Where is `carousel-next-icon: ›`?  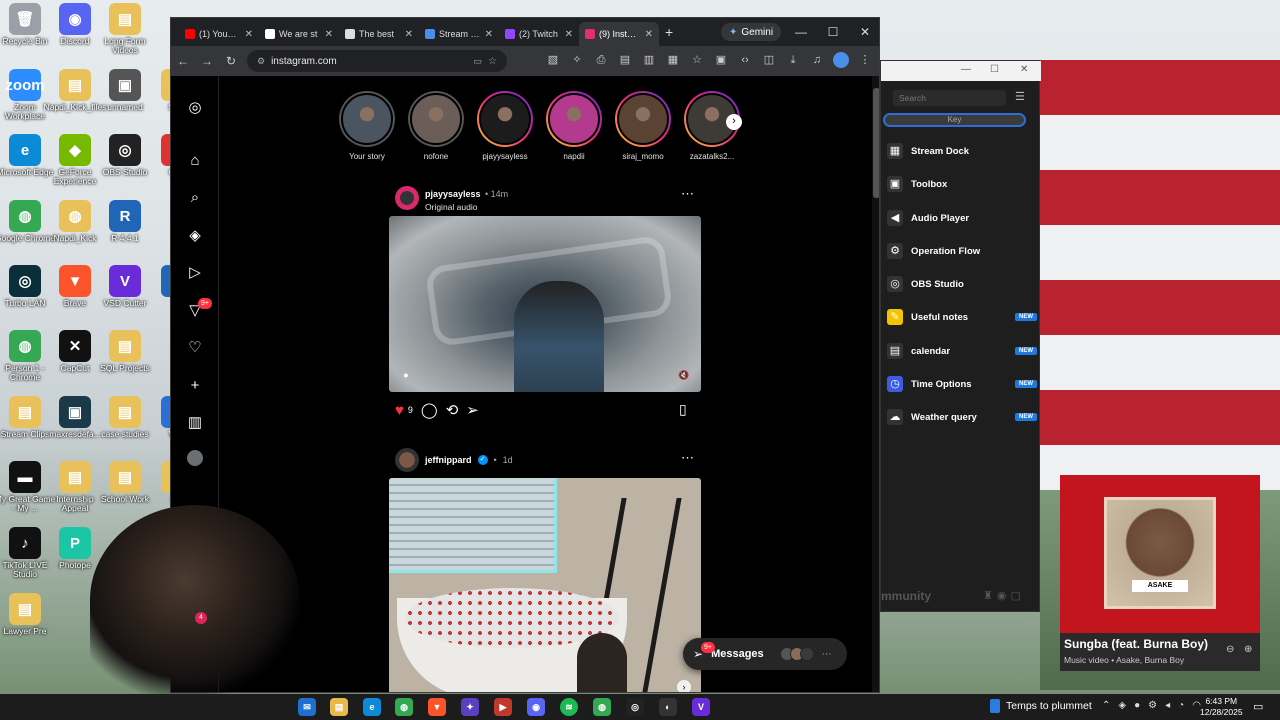 carousel-next-icon: › is located at coordinates (684, 686).